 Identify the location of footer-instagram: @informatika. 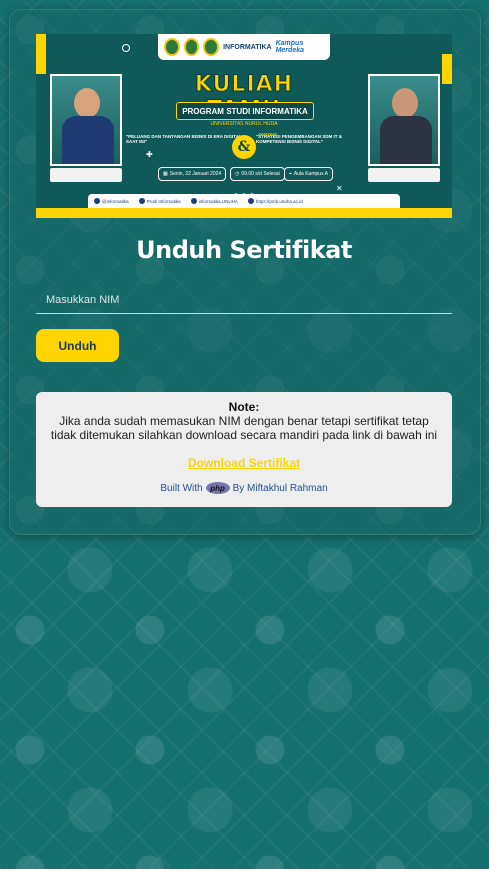
(111, 201).